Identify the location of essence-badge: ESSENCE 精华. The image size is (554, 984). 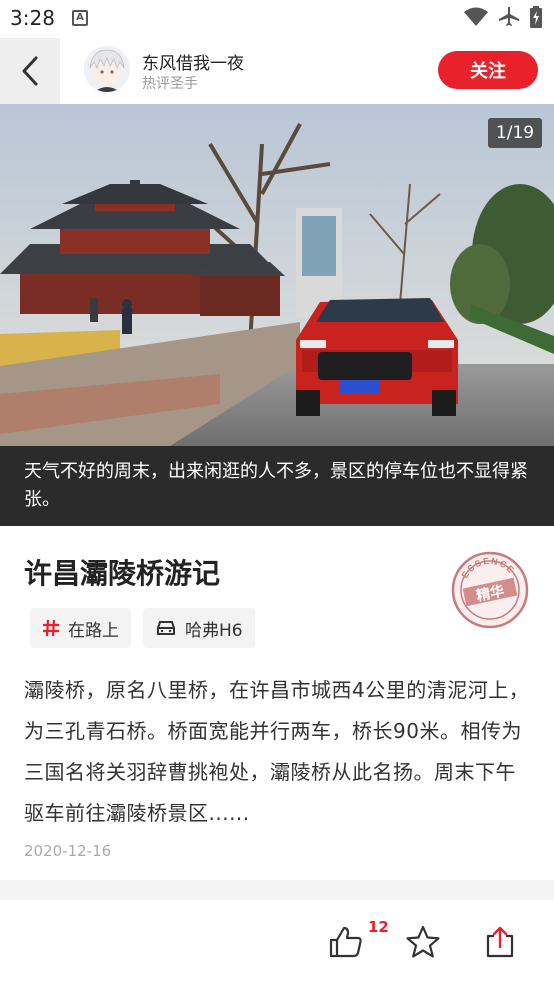
(490, 590).